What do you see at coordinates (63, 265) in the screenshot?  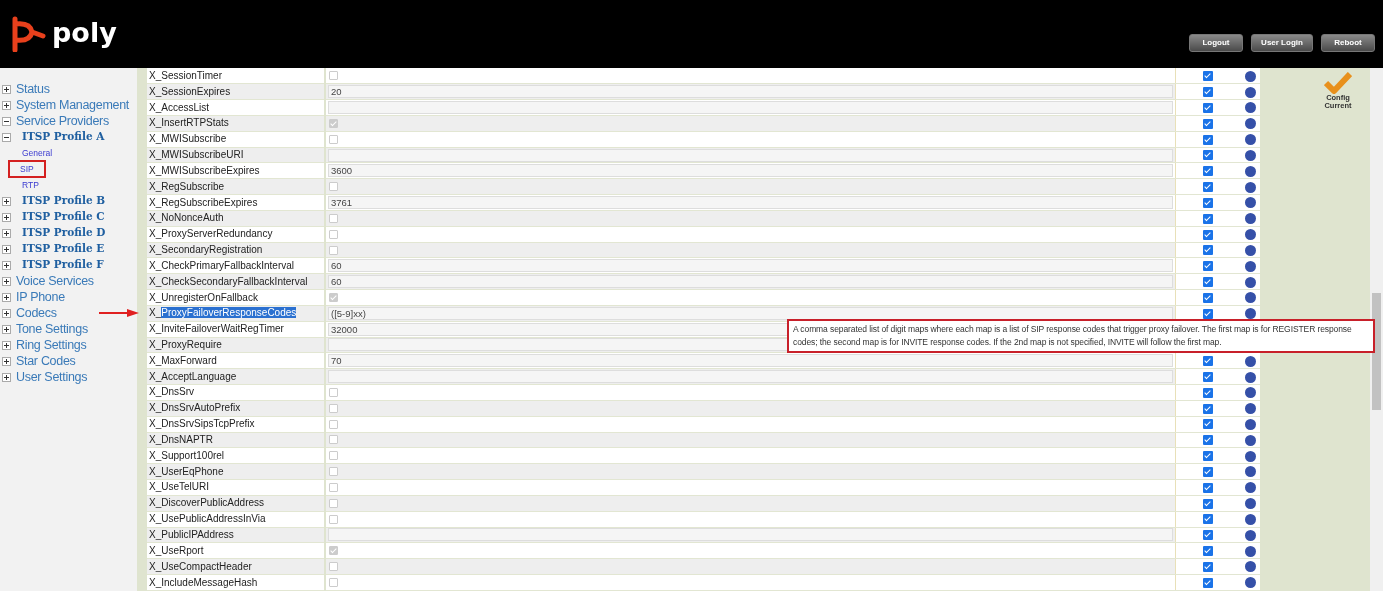 I see `profile-item: ITSP Profile F` at bounding box center [63, 265].